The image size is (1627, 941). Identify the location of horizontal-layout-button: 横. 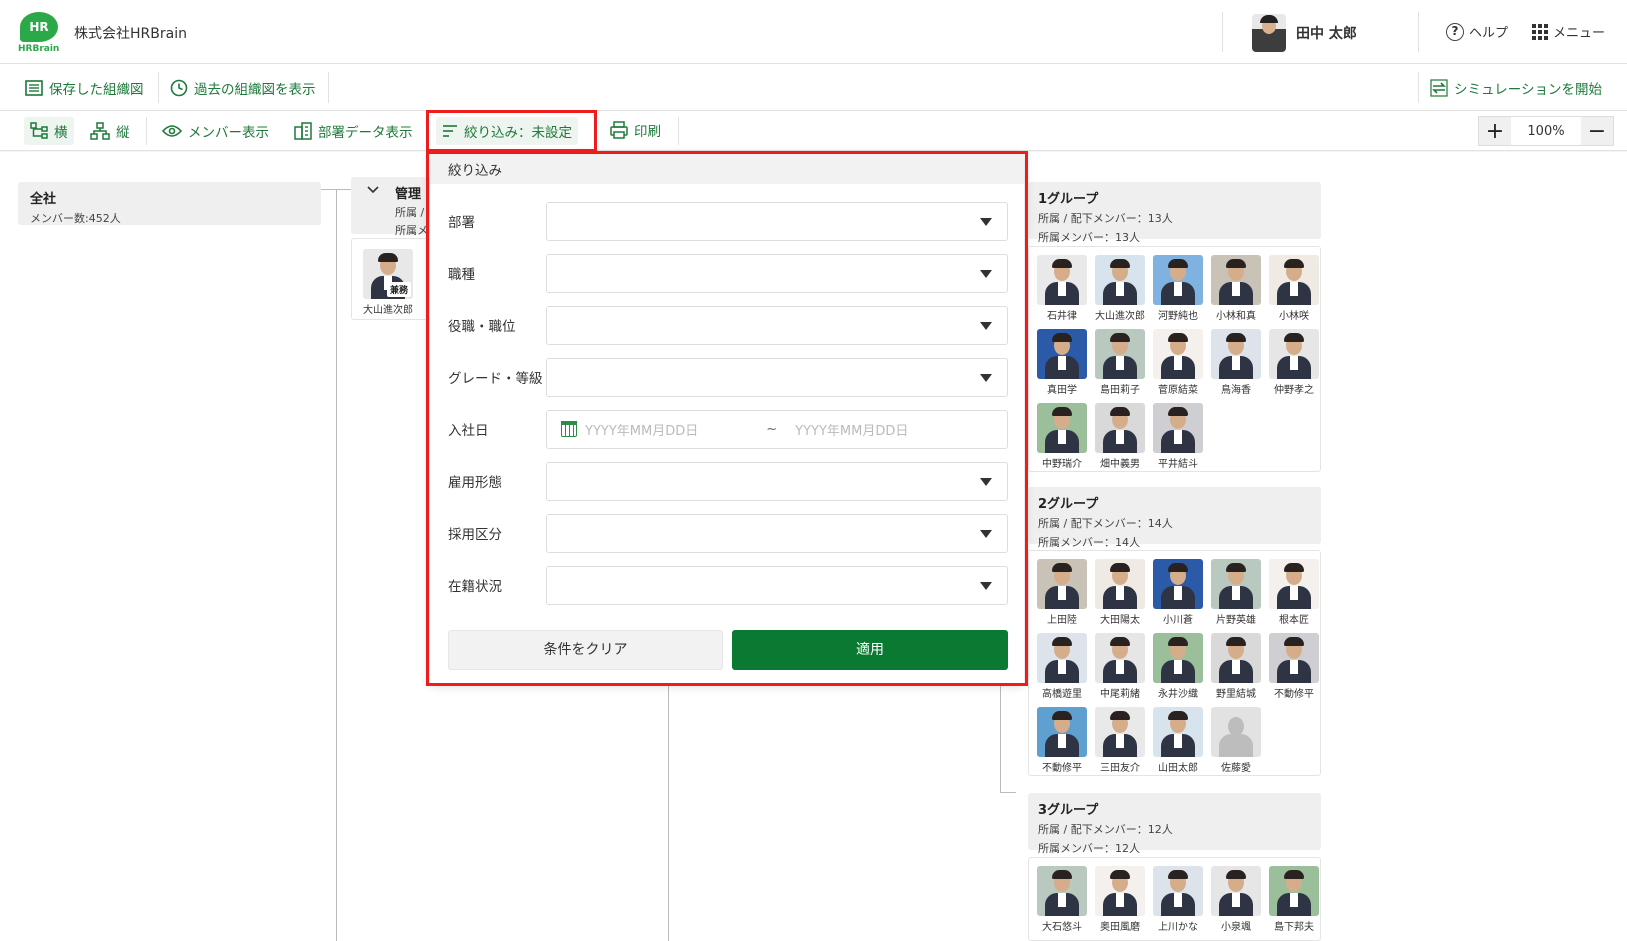
(49, 131).